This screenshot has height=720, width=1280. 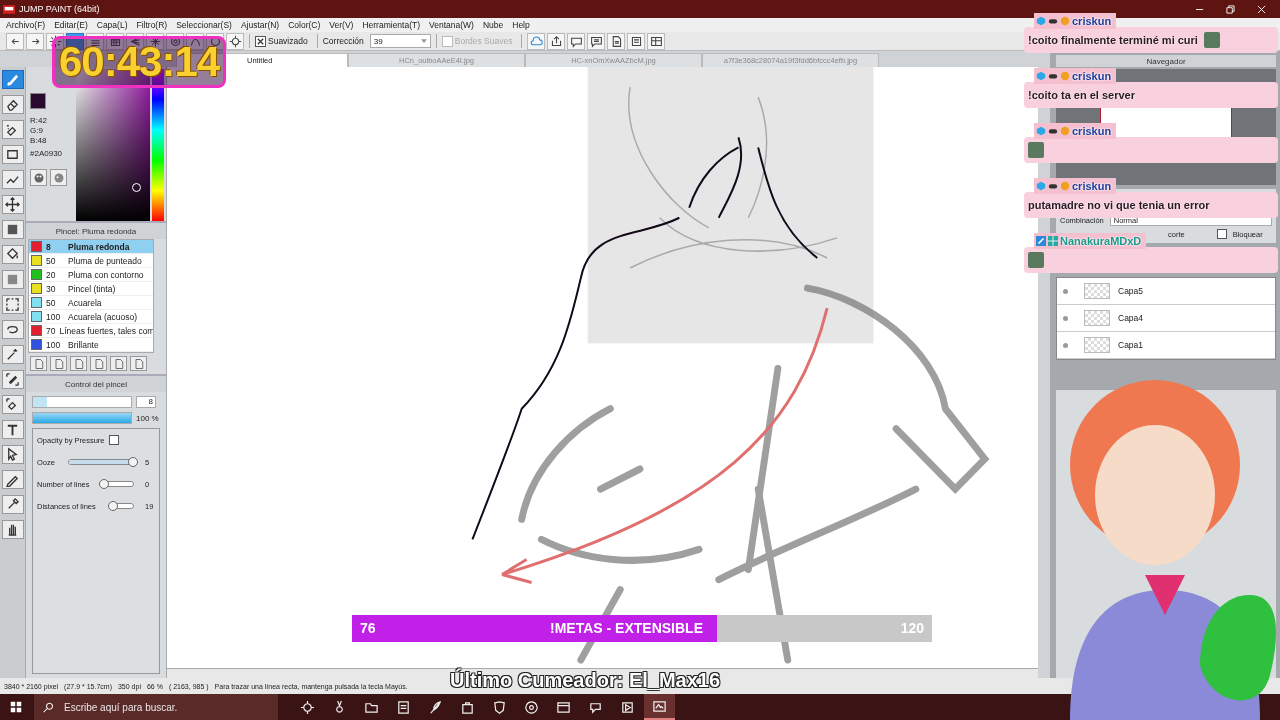 What do you see at coordinates (37, 130) in the screenshot?
I see `color-value: G:9` at bounding box center [37, 130].